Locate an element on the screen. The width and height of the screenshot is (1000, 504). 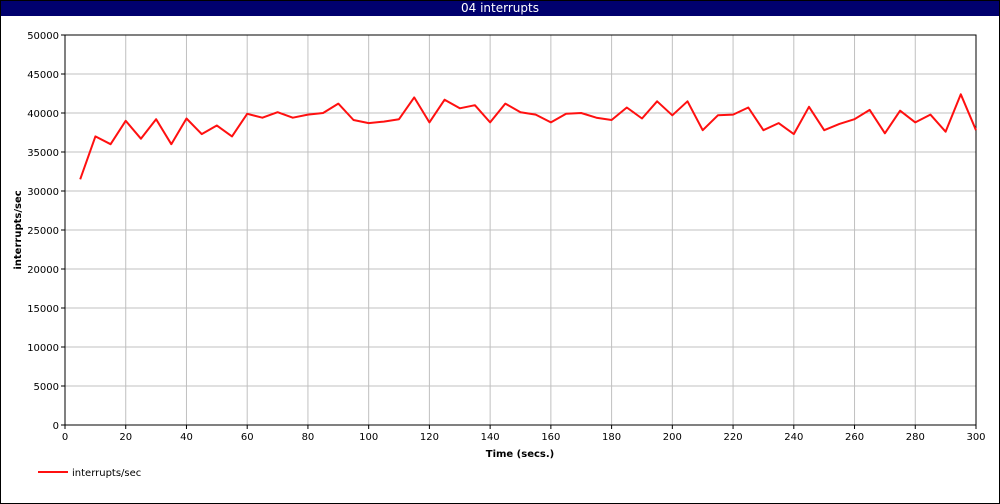
x-tick-label: 160 is located at coordinates (550, 437).